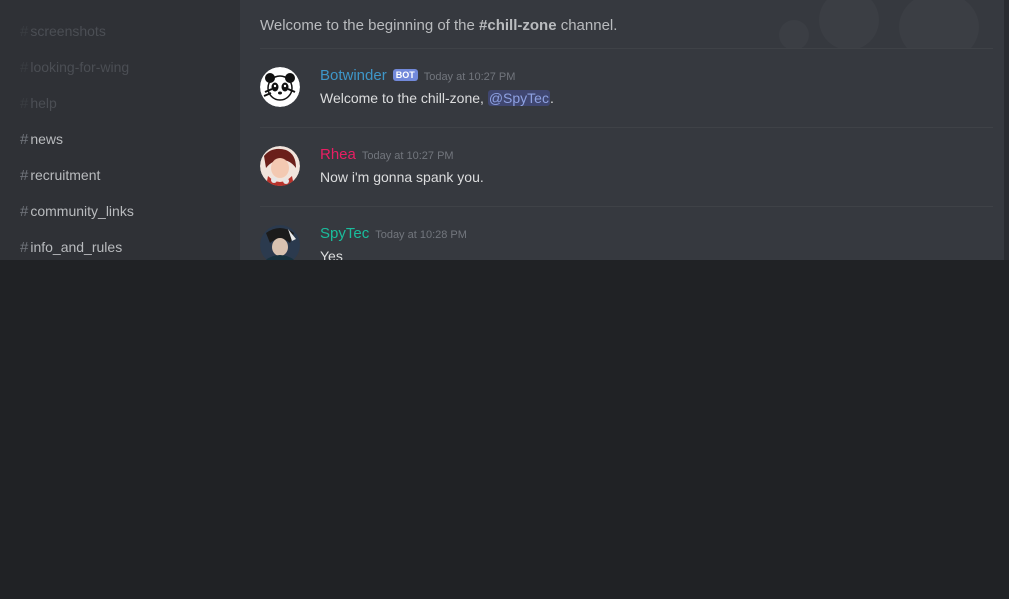  I want to click on welcome-prefix: Welcome to the beginning of the, so click(370, 25).